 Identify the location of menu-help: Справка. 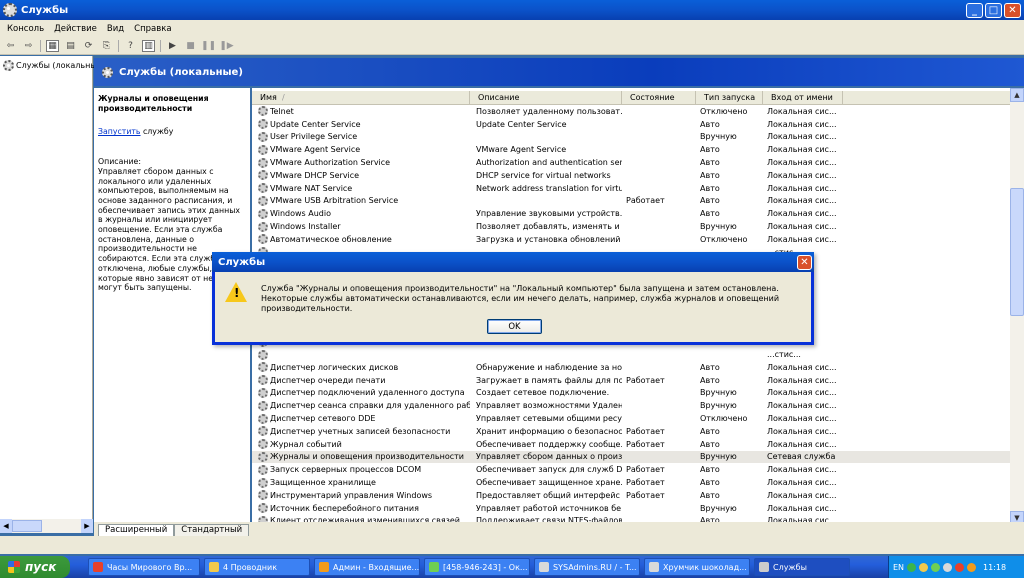
(152, 29).